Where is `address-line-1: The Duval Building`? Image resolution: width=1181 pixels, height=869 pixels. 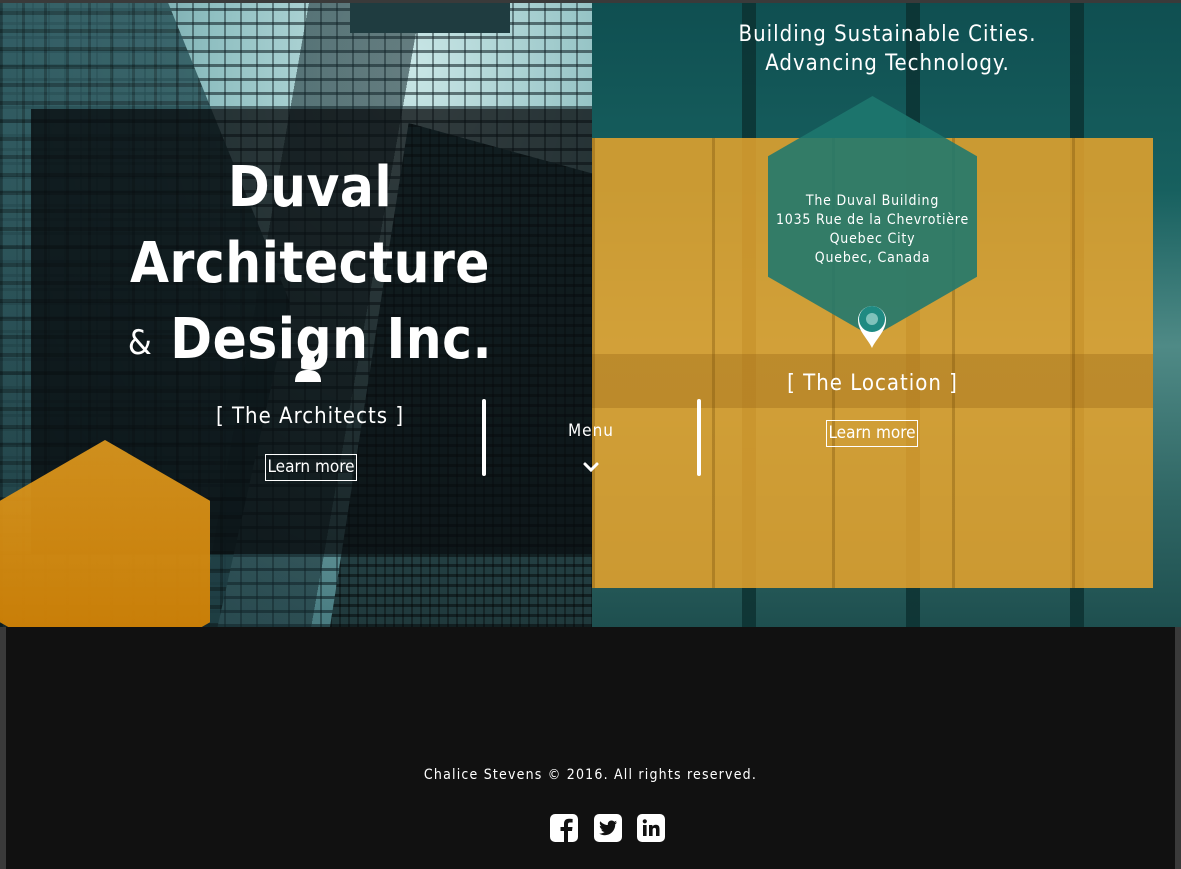 address-line-1: The Duval Building is located at coordinates (872, 201).